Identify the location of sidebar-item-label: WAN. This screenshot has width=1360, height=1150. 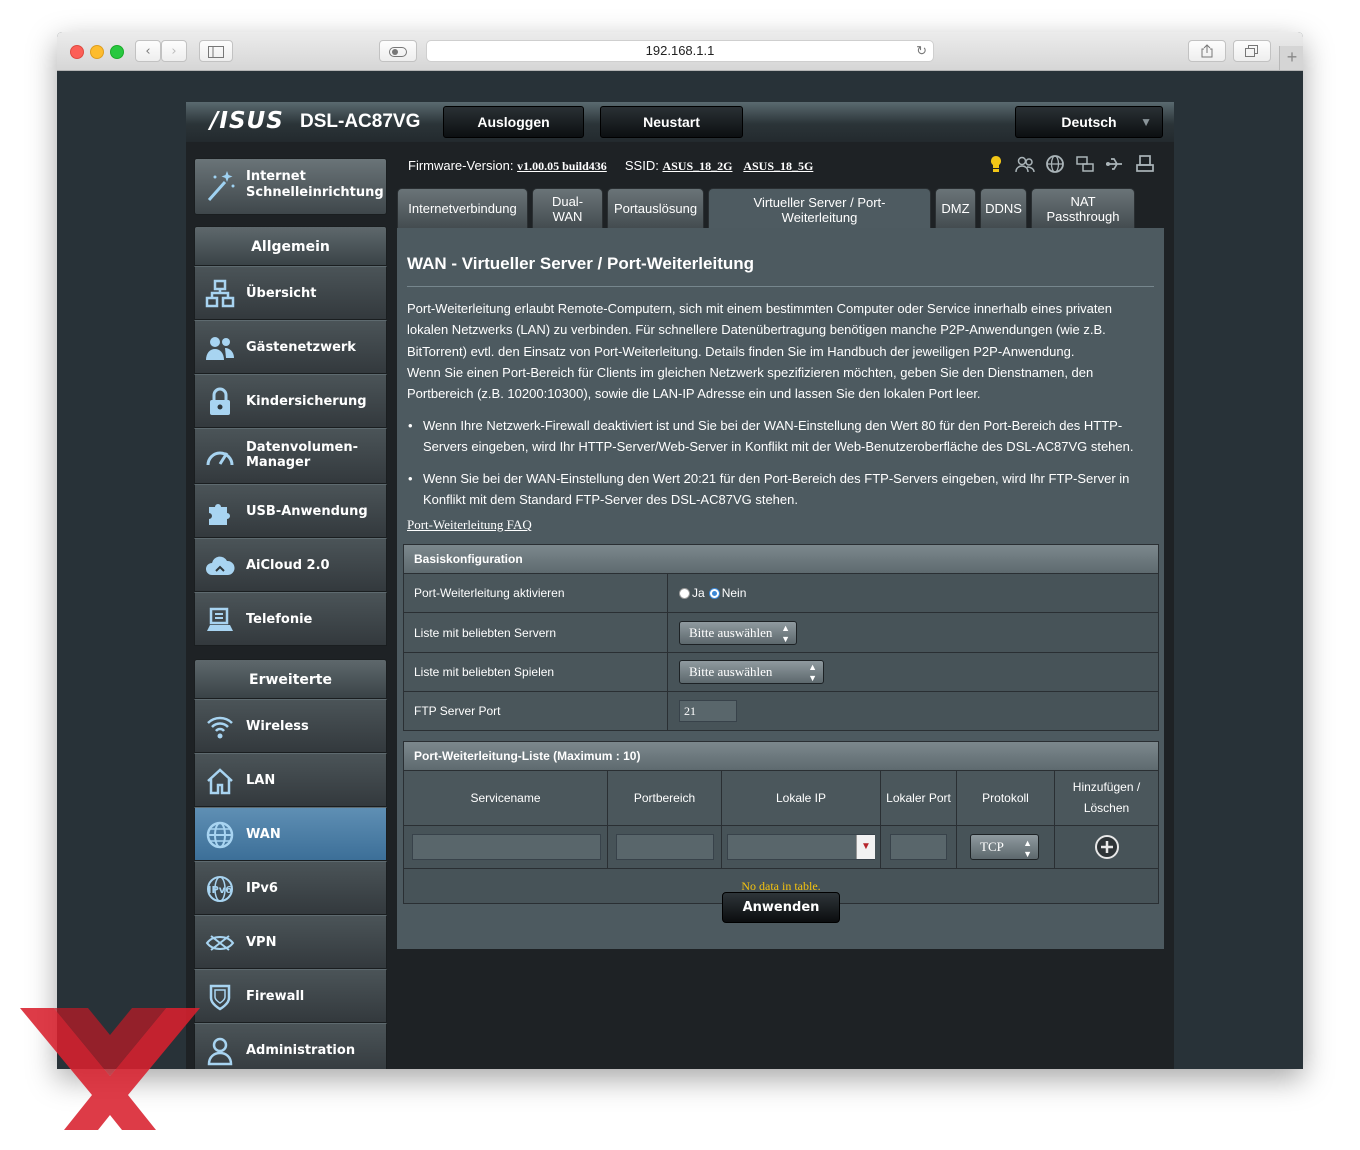
(263, 834).